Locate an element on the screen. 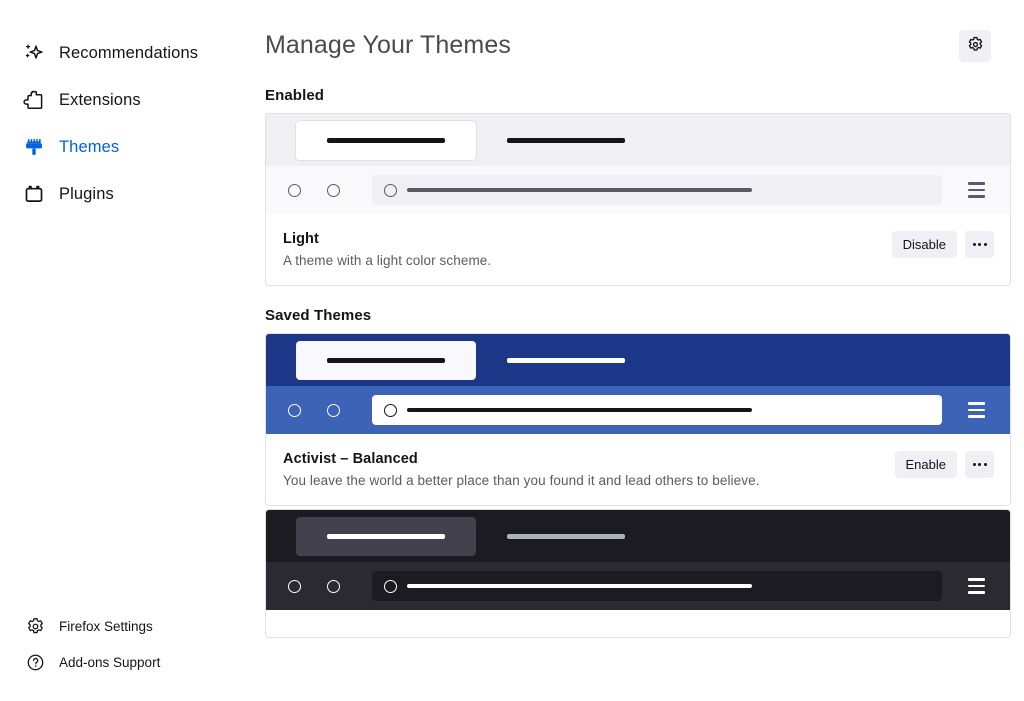 The height and width of the screenshot is (701, 1024). sidebar-item-extensions: Extensions is located at coordinates (126, 100).